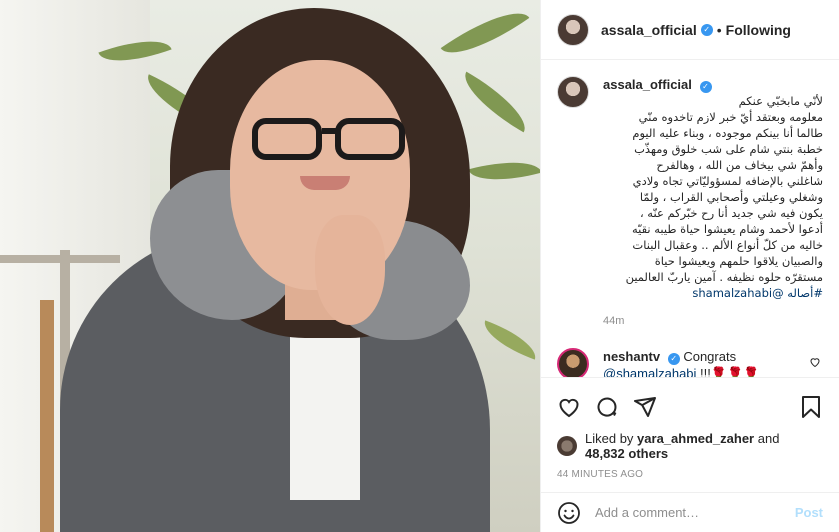  Describe the element at coordinates (573, 362) in the screenshot. I see `commenter-avatar` at that location.